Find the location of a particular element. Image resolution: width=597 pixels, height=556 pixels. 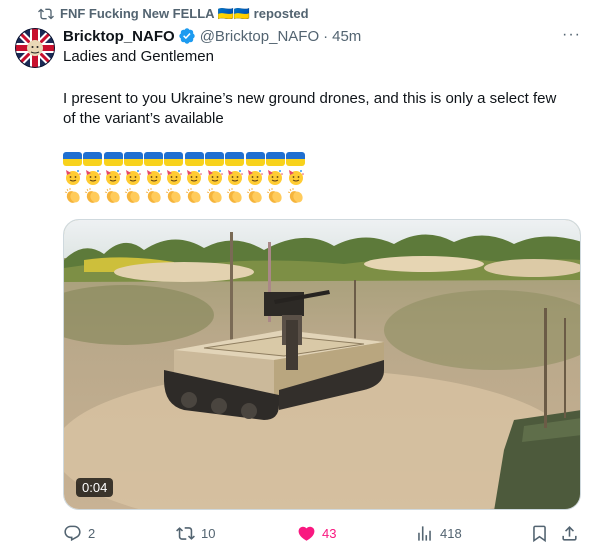

action-bar: 2 10 43 418 is located at coordinates (322, 533).